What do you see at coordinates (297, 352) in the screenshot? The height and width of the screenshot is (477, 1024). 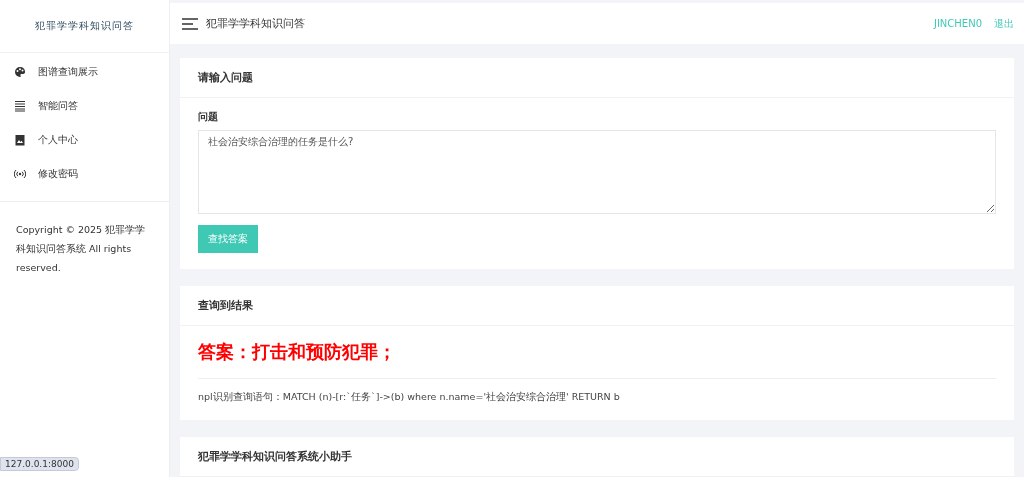 I see `answer-text: 答案：打击和预防犯罪；` at bounding box center [297, 352].